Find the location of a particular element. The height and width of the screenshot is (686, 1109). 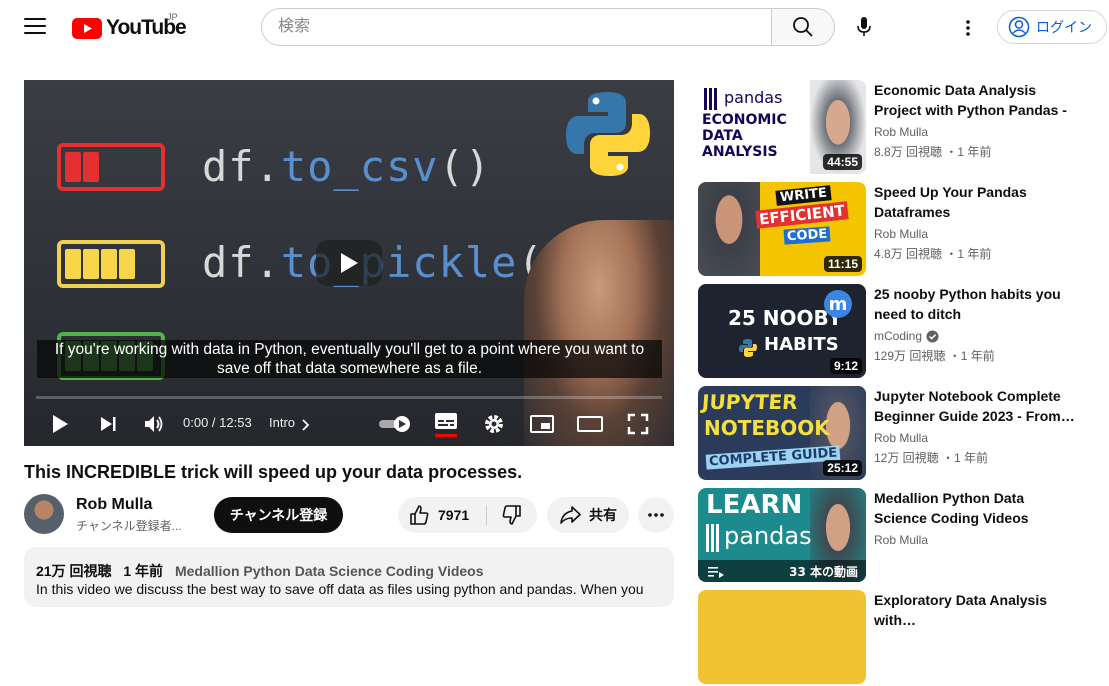

duration-badge: 11:15 is located at coordinates (842, 264).